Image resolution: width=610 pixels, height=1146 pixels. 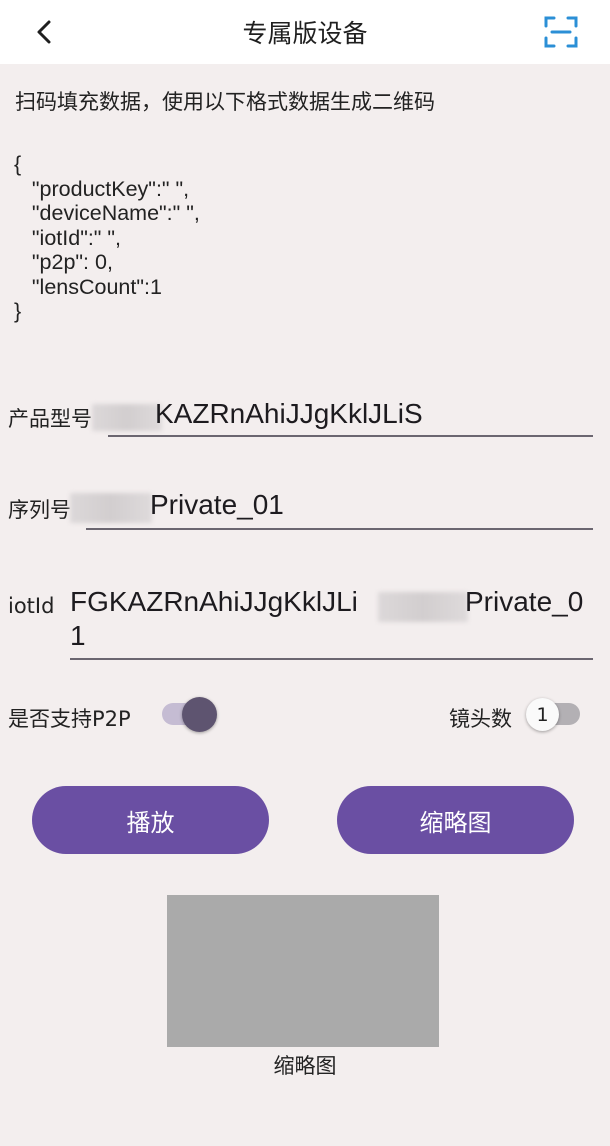 I want to click on thumbnail-caption: 缩略图, so click(x=305, y=1066).